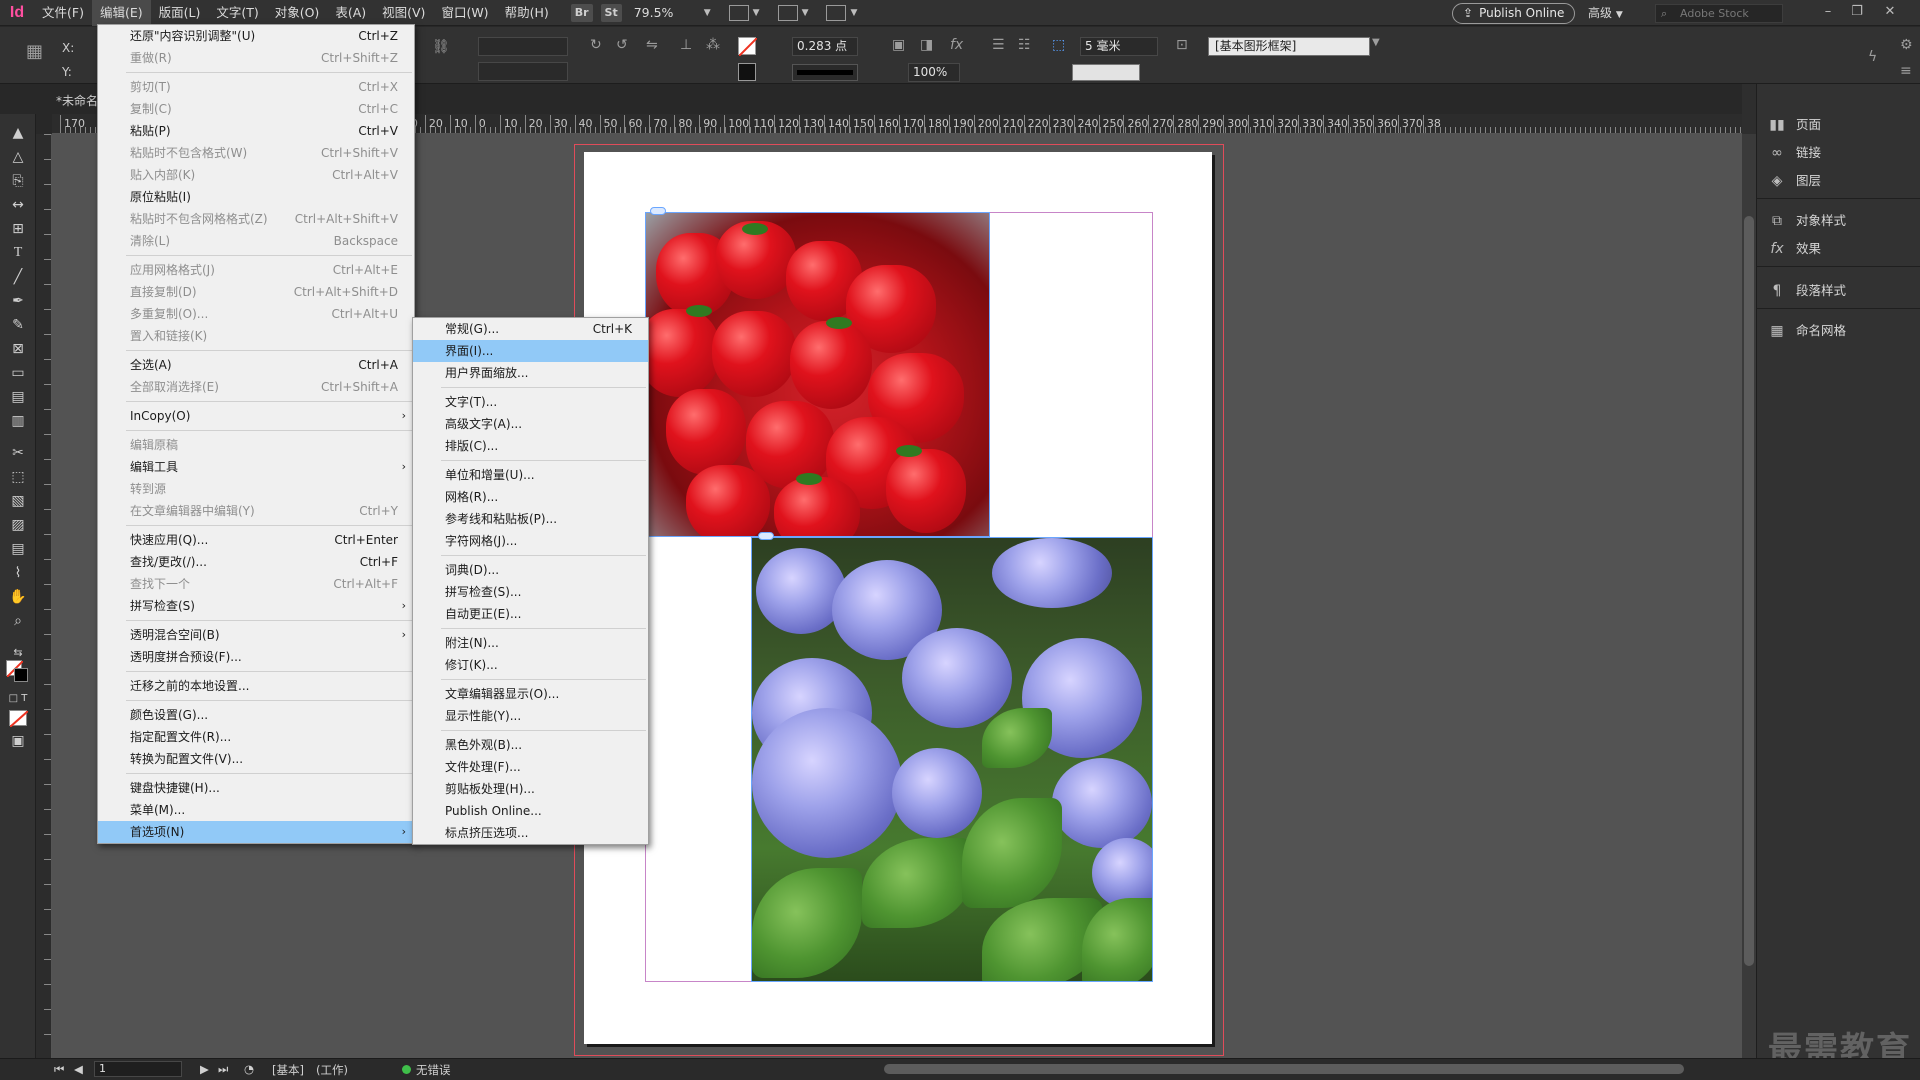  Describe the element at coordinates (669, 12) in the screenshot. I see `zoom-level: 79.5%` at that location.